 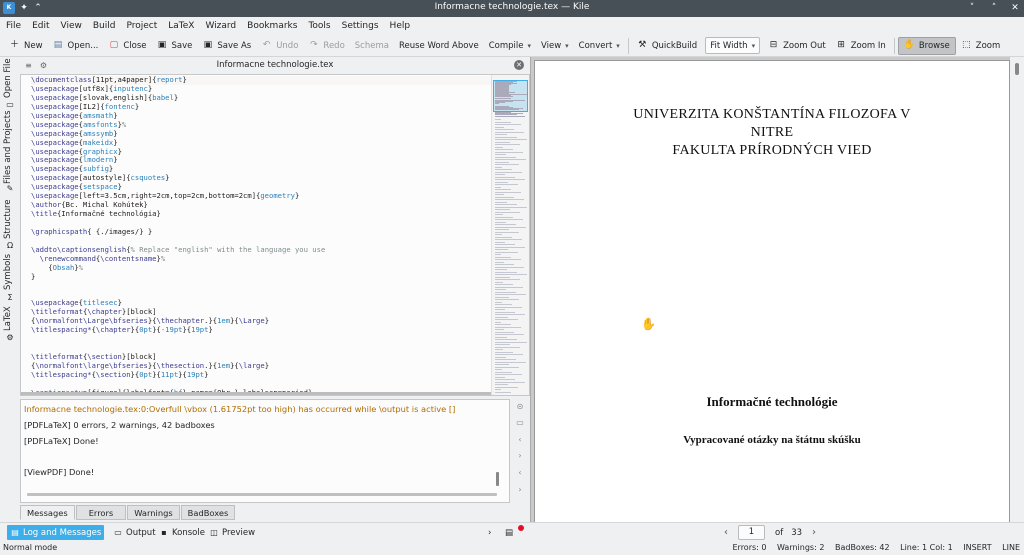 I want to click on menu-tools: Tools, so click(x=319, y=26).